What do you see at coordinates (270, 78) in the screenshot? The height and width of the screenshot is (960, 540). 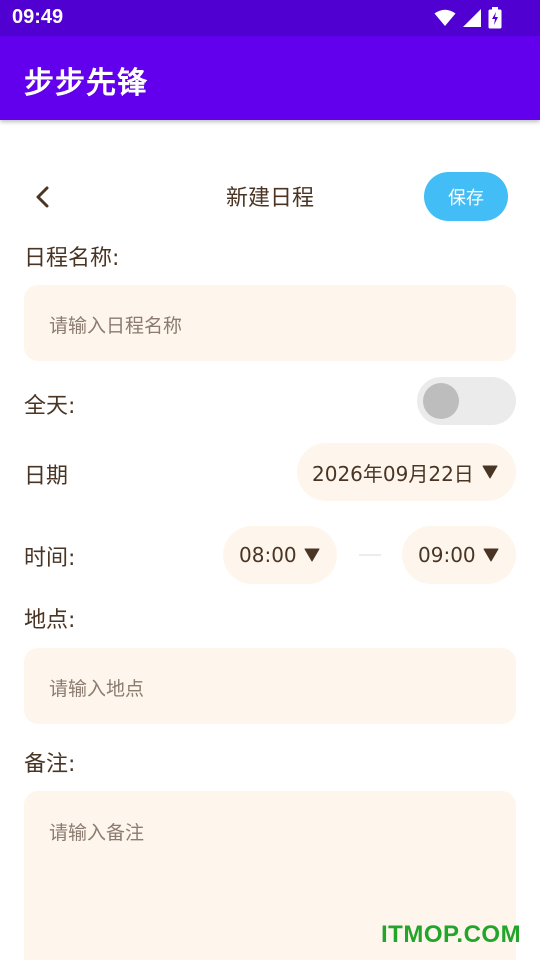 I see `app-bar: 步步先锋` at bounding box center [270, 78].